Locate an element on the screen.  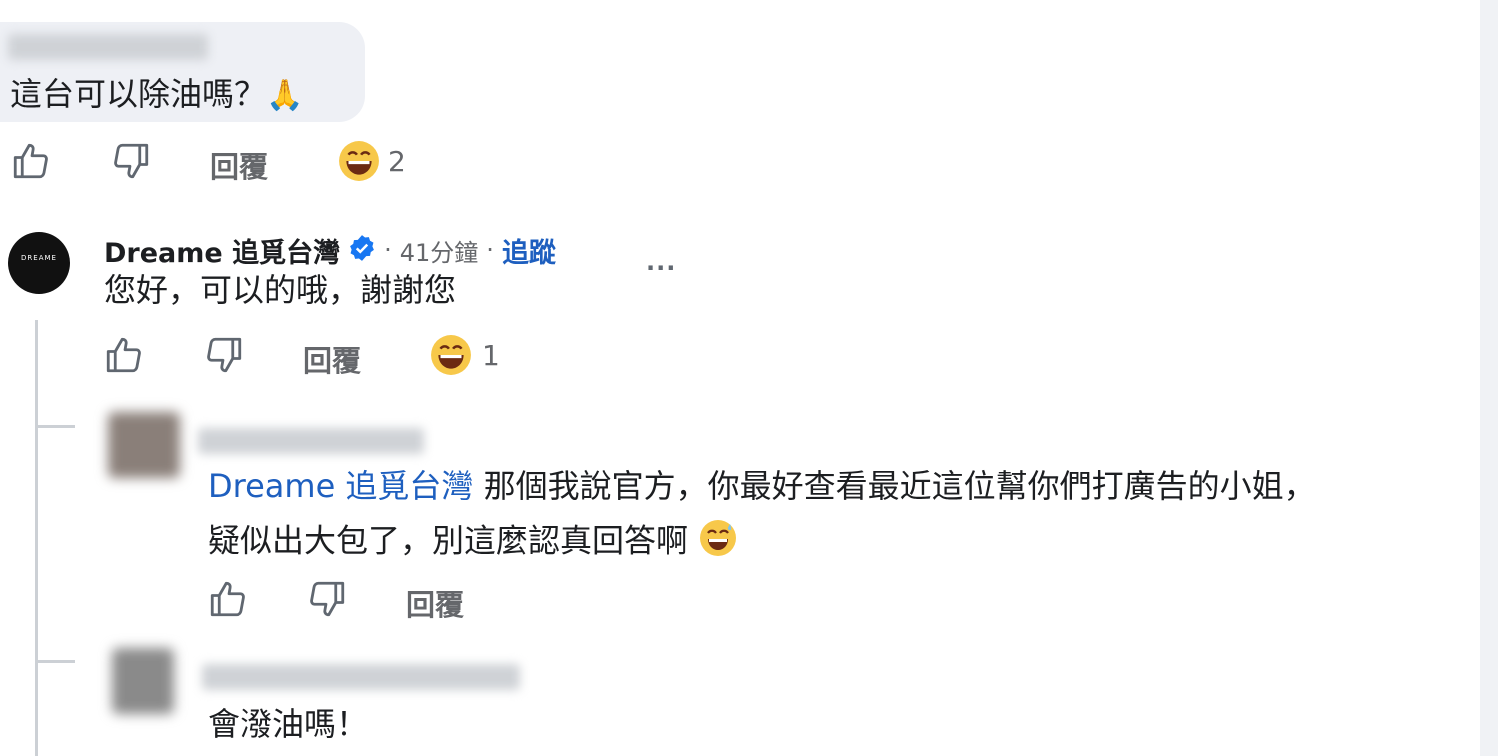
comment-text-1: 這台可以除油嗎？🙏 is located at coordinates (157, 94).